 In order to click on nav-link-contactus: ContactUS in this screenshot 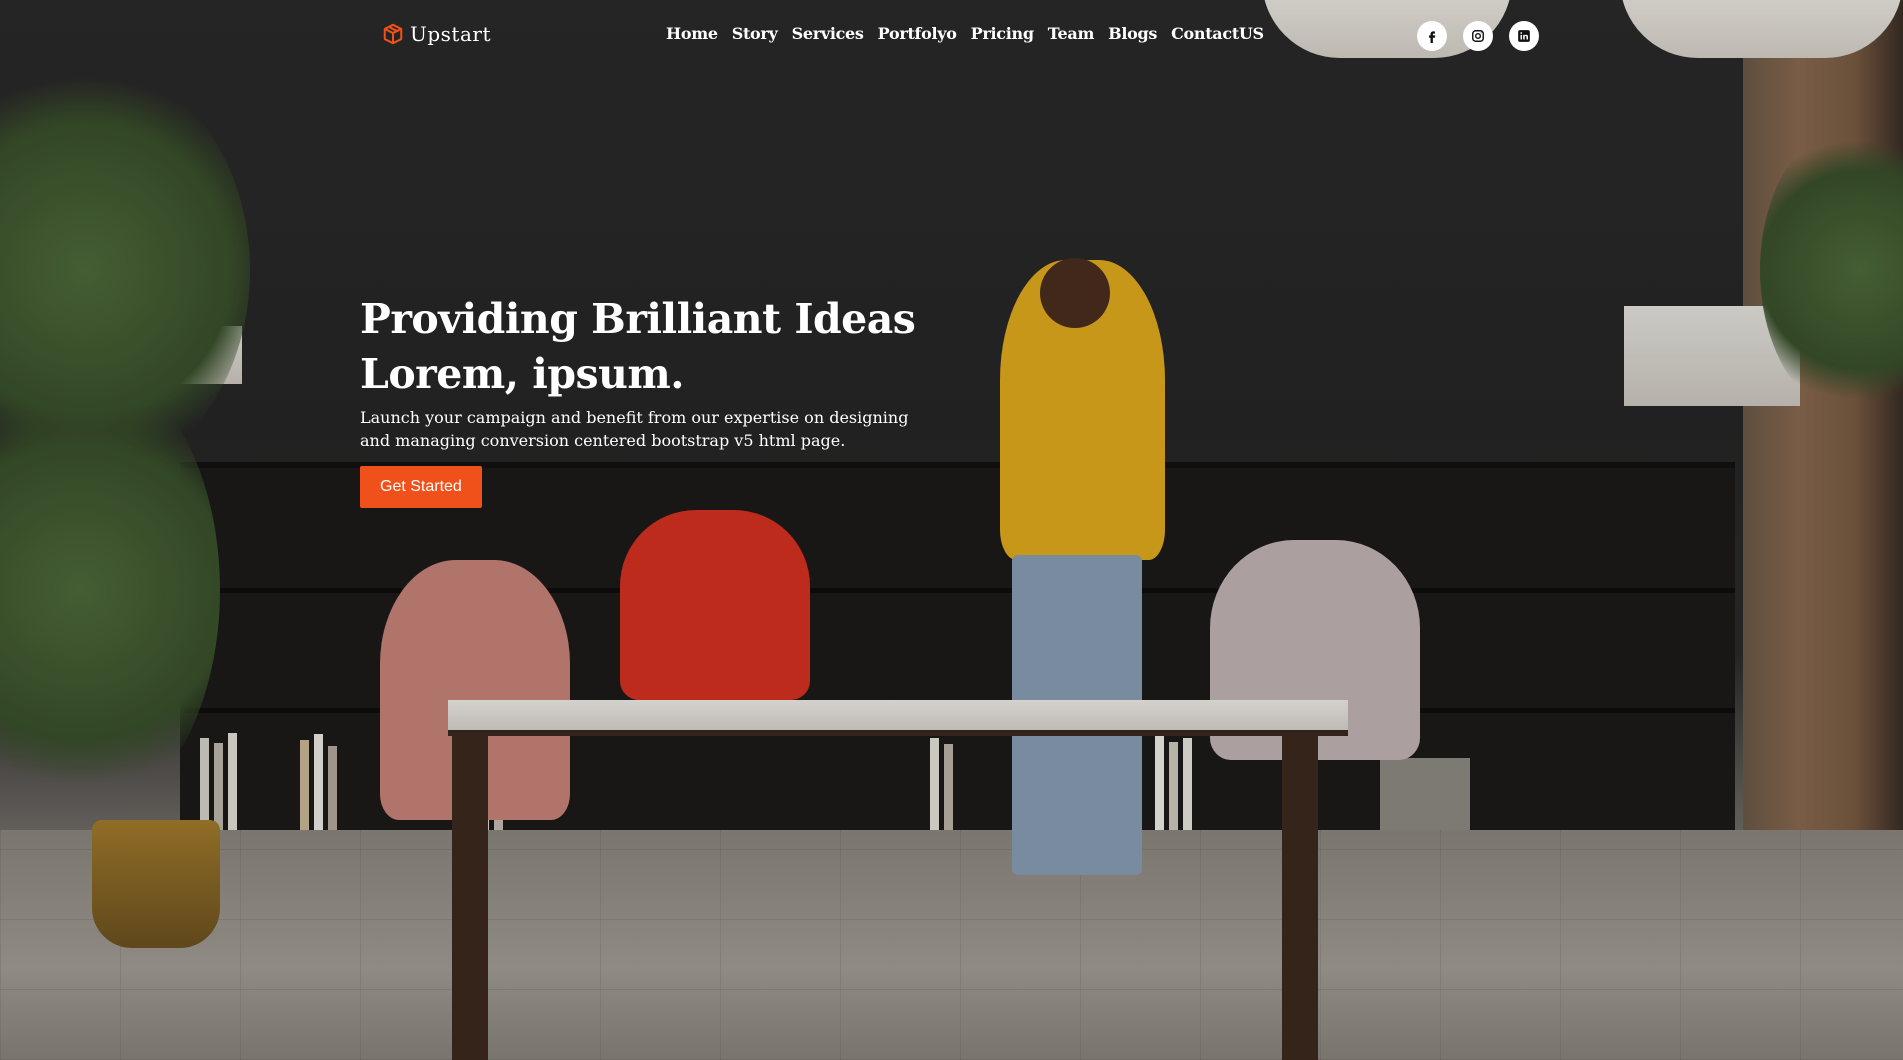, I will do `click(1217, 33)`.